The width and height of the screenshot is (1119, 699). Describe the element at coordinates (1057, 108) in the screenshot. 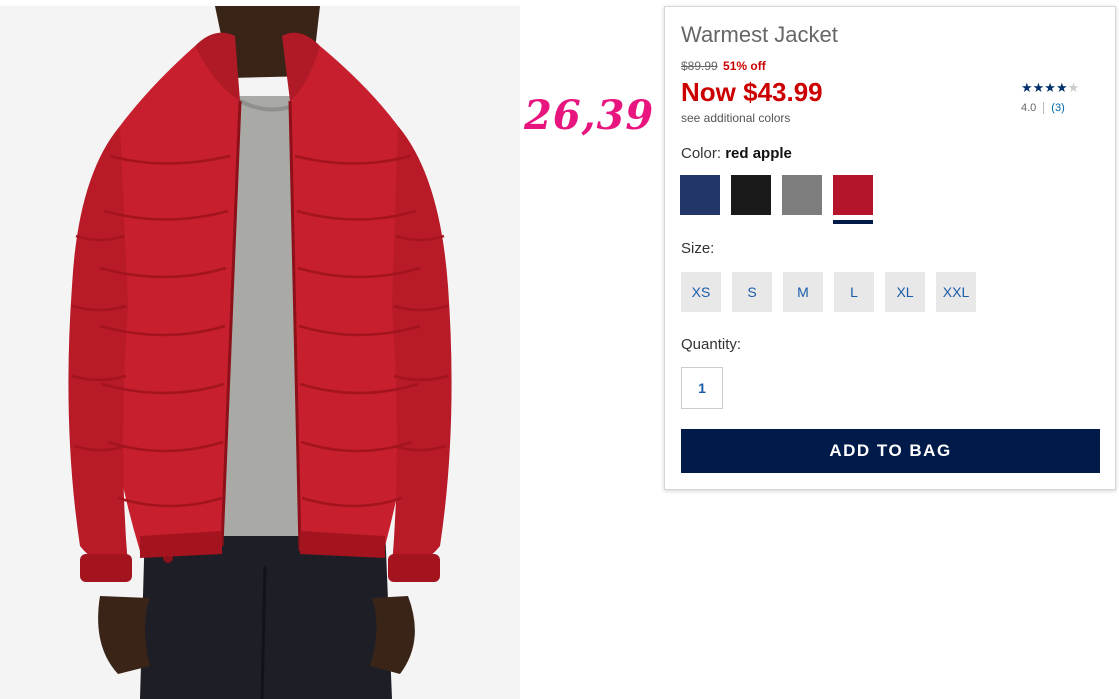

I see `review-count-link: (3)` at that location.